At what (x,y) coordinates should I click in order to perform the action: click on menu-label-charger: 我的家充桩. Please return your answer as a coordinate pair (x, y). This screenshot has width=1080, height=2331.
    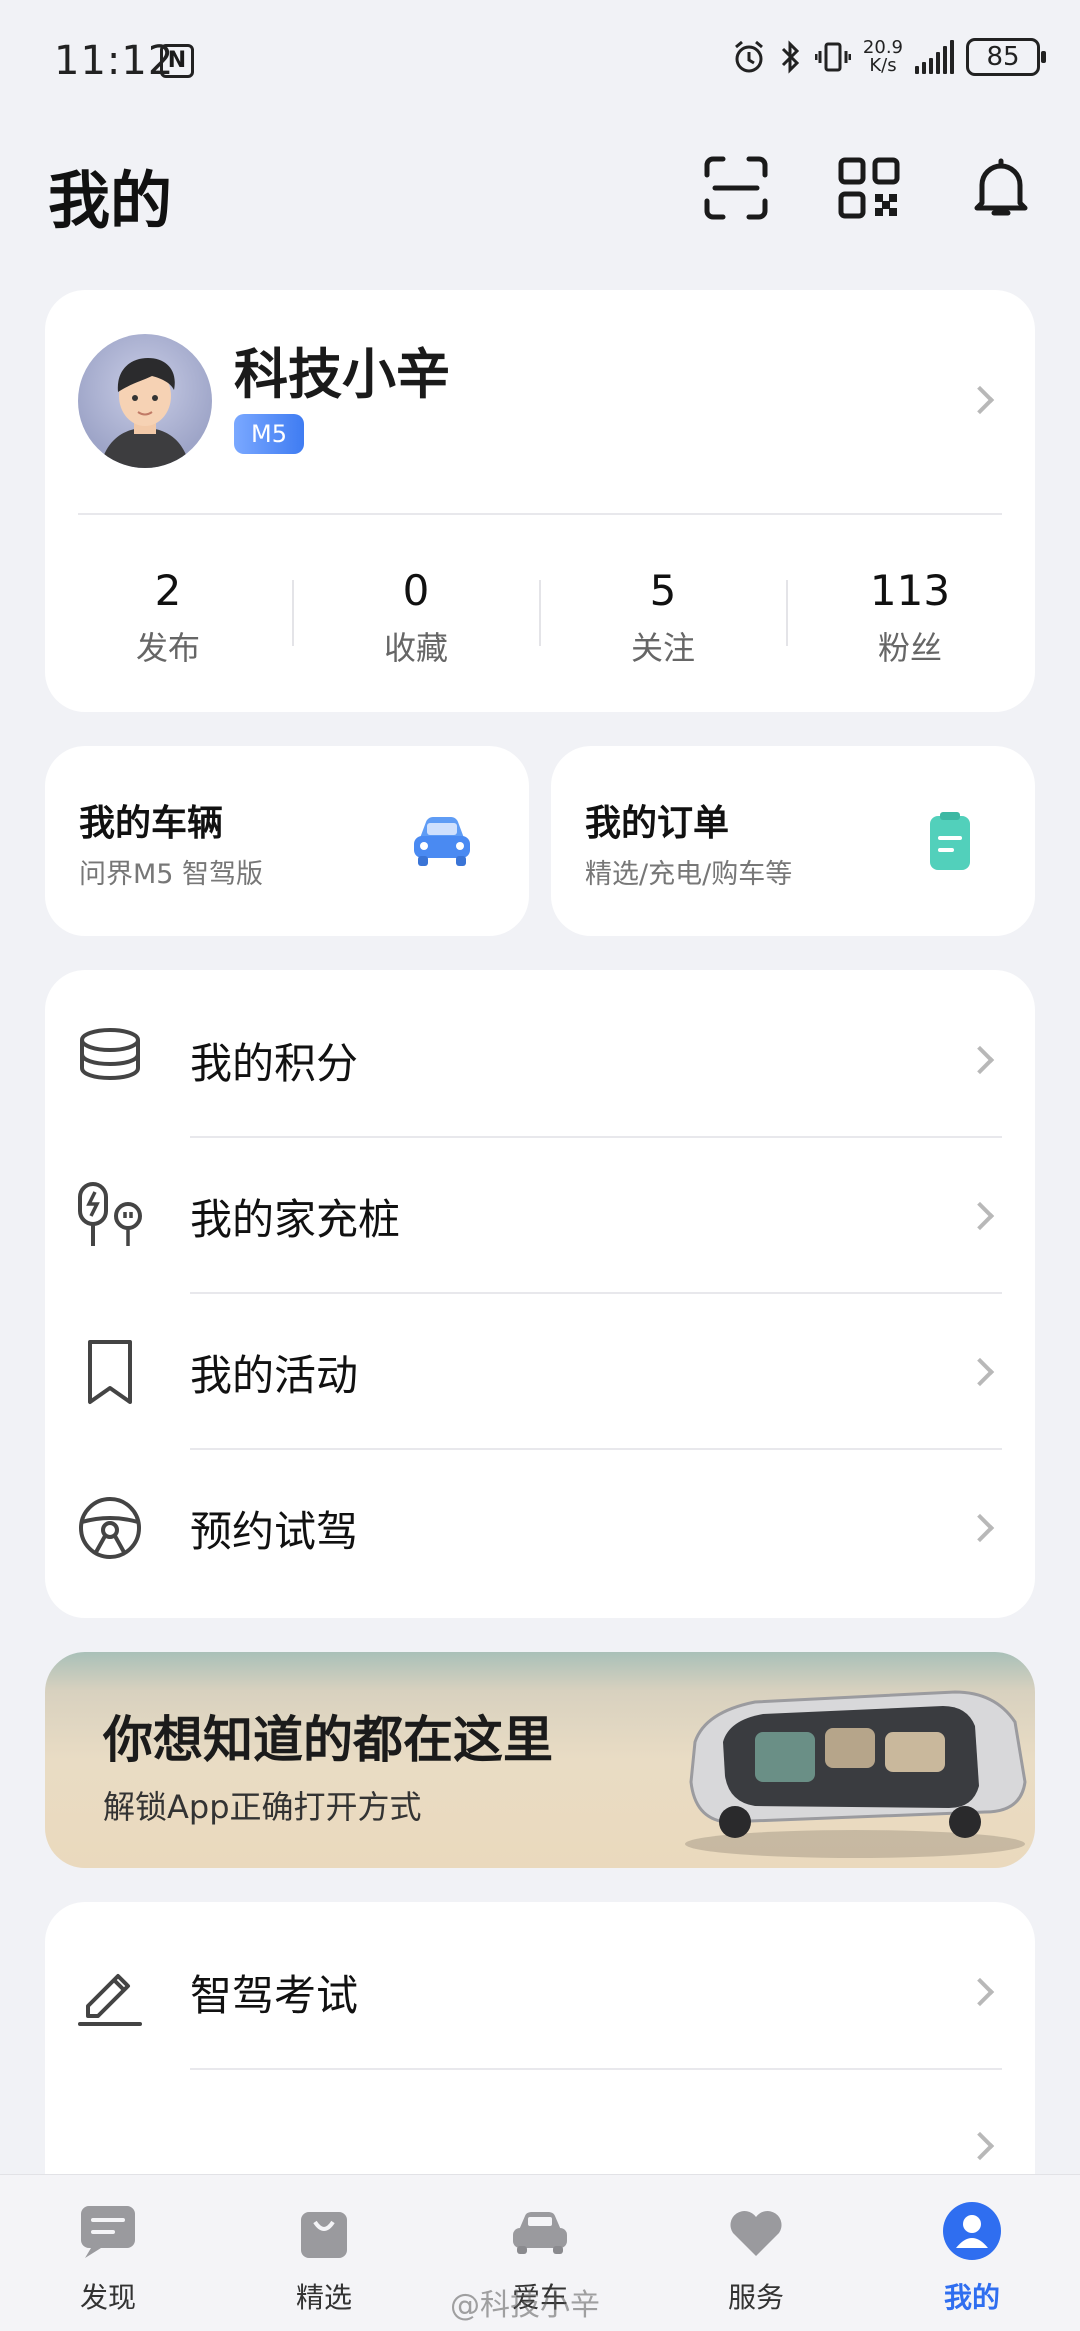
    Looking at the image, I should click on (295, 1219).